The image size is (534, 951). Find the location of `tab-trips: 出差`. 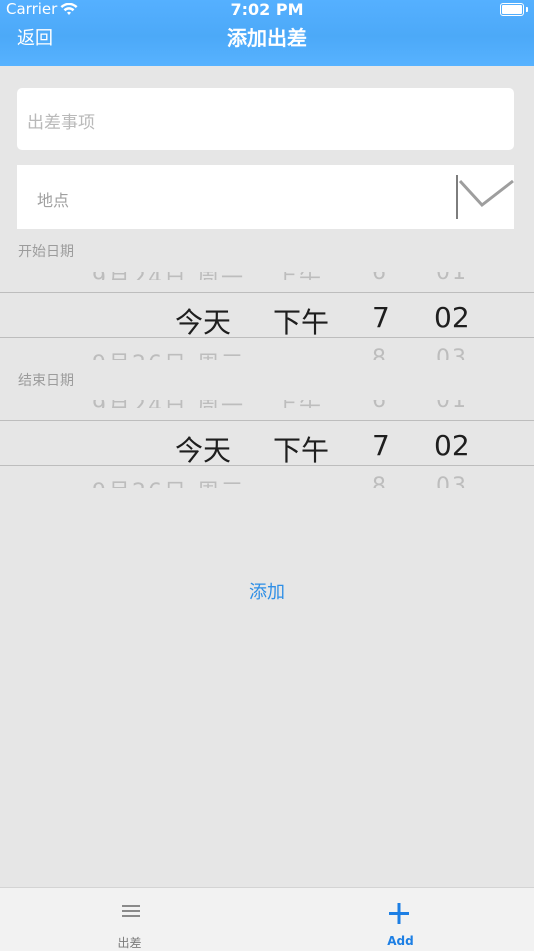

tab-trips: 出差 is located at coordinates (133, 919).